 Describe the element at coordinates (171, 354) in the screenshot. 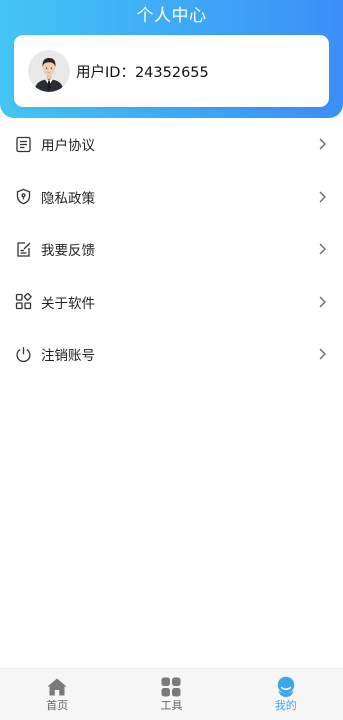

I see `menu-item-delete-account: 注销账号` at that location.